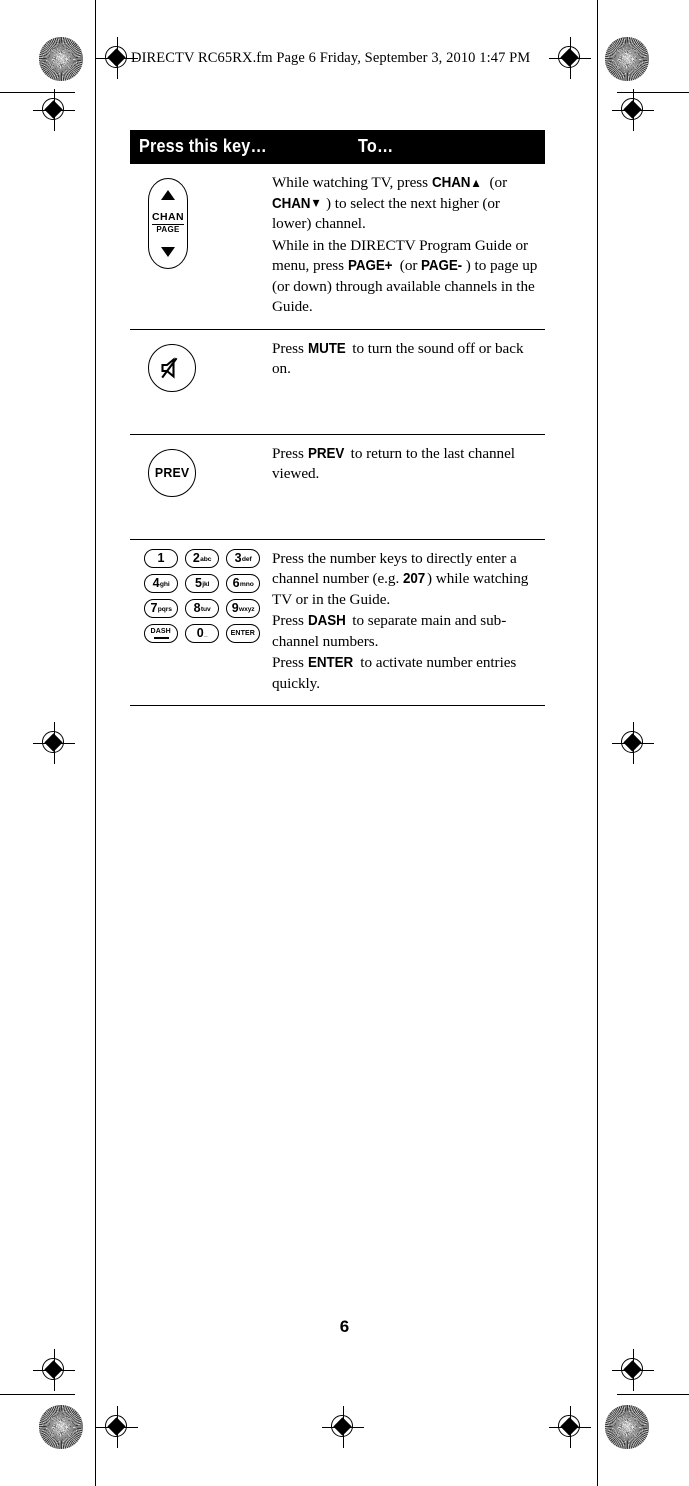 This screenshot has height=1486, width=689. I want to click on rocker-label: CHAN PAGE, so click(168, 223).